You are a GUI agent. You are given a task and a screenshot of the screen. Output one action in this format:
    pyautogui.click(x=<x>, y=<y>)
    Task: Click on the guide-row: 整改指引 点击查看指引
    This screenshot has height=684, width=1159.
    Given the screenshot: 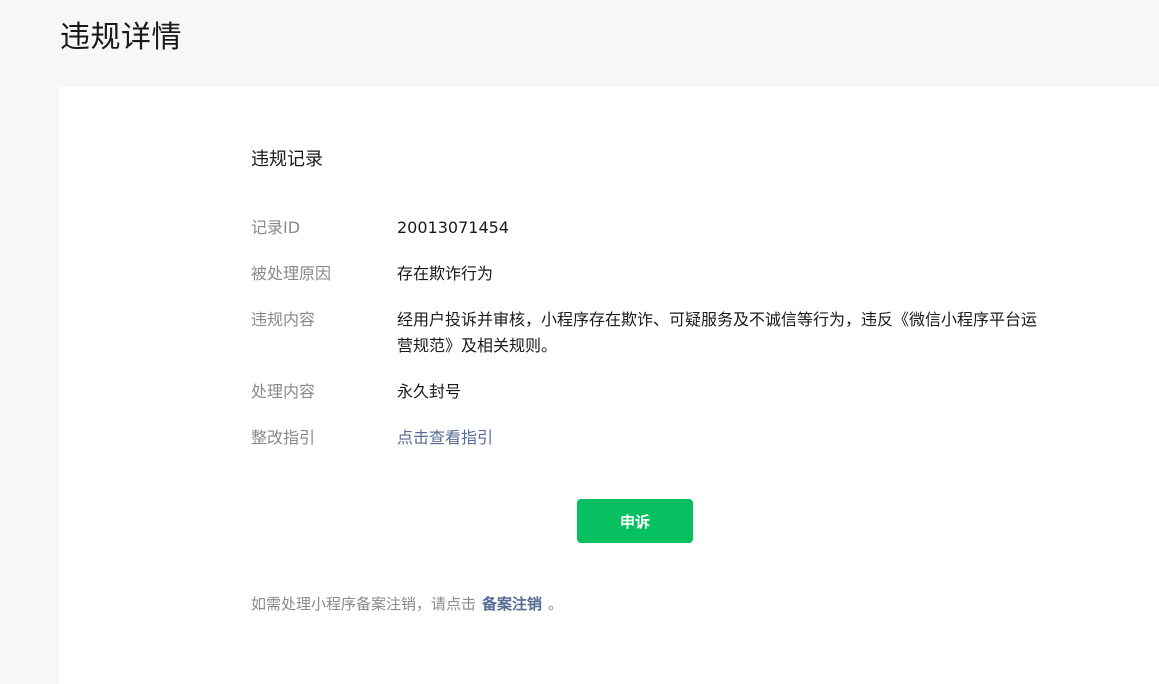 What is the action you would take?
    pyautogui.click(x=646, y=438)
    